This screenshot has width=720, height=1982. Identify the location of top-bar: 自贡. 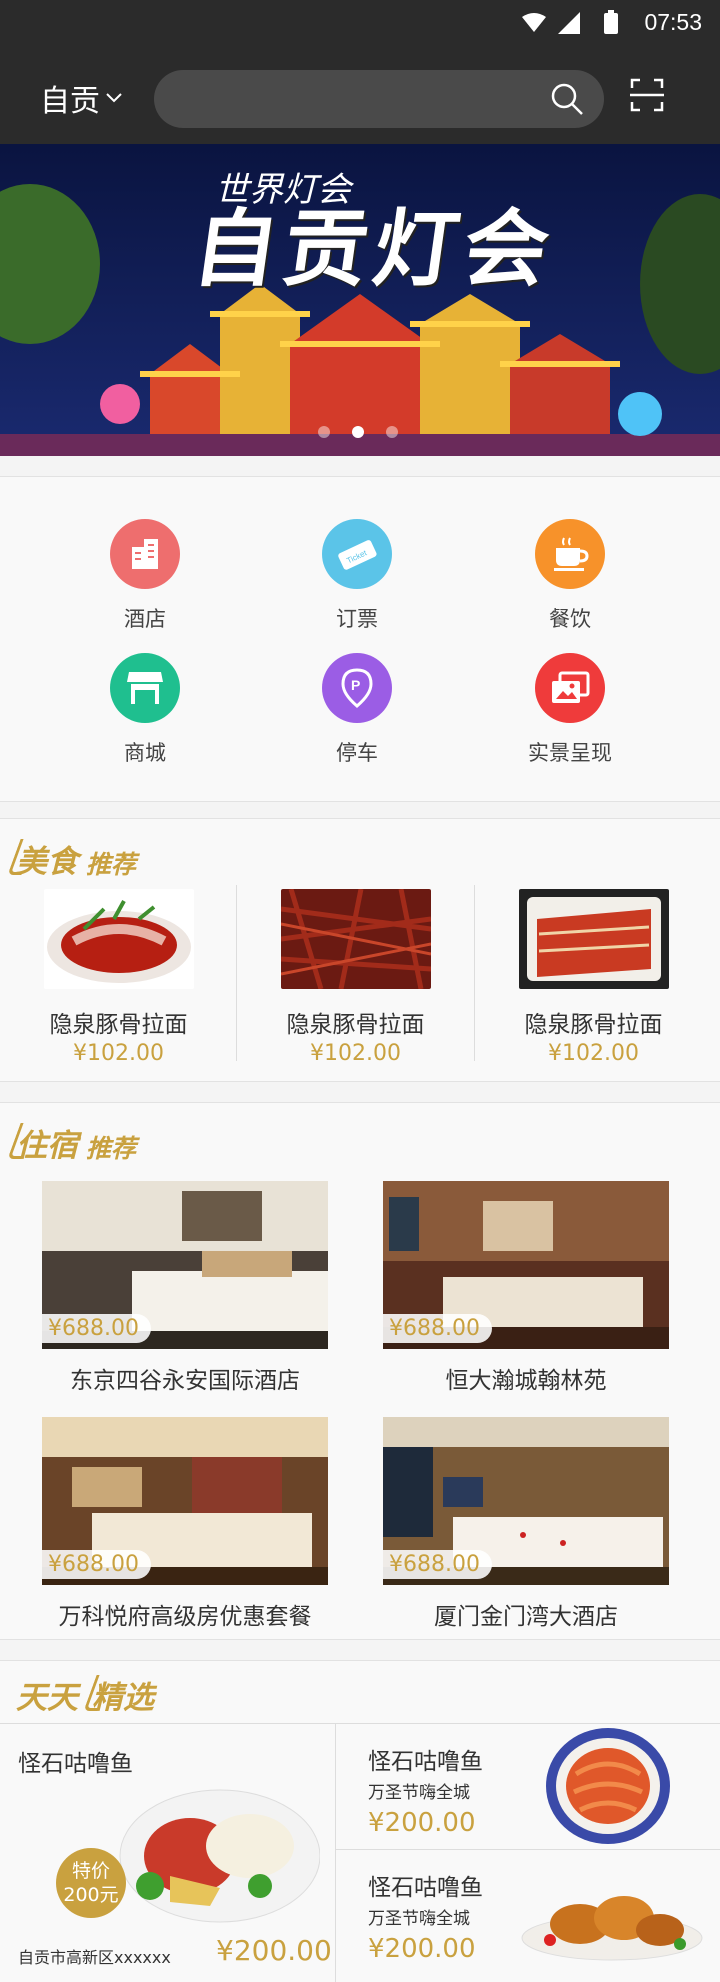
(360, 95).